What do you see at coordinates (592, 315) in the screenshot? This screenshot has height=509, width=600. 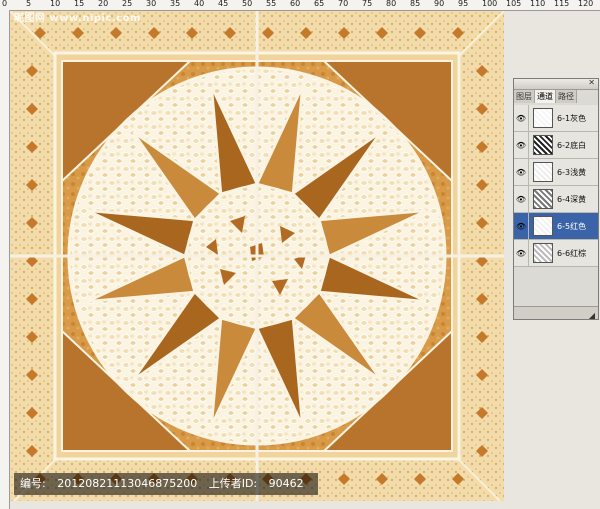 I see `resize-icon: ◢` at bounding box center [592, 315].